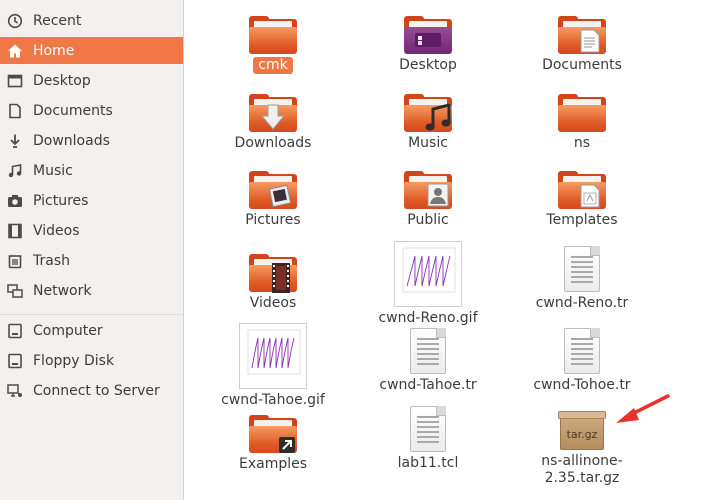 Image resolution: width=701 pixels, height=500 pixels. I want to click on file-item-cwnd-reno-tr: cwnd-Reno.tr, so click(582, 279).